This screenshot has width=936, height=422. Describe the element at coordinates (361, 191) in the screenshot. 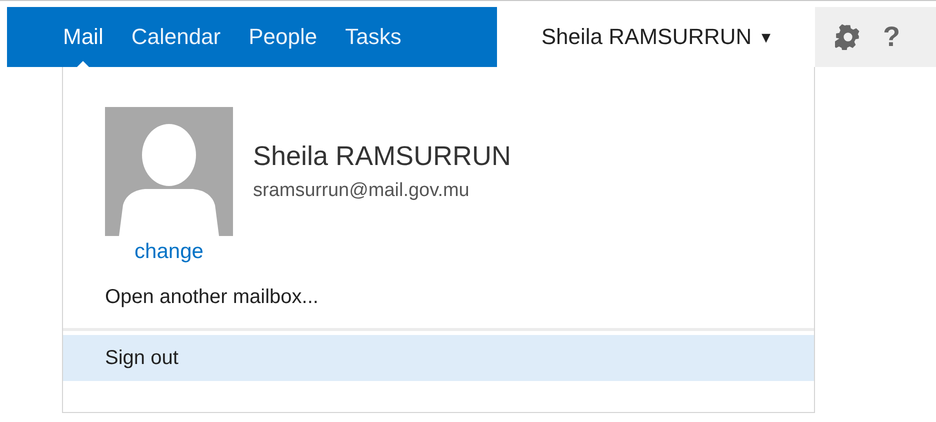

I see `user-email: sramsurrun@mail.gov.mu` at that location.